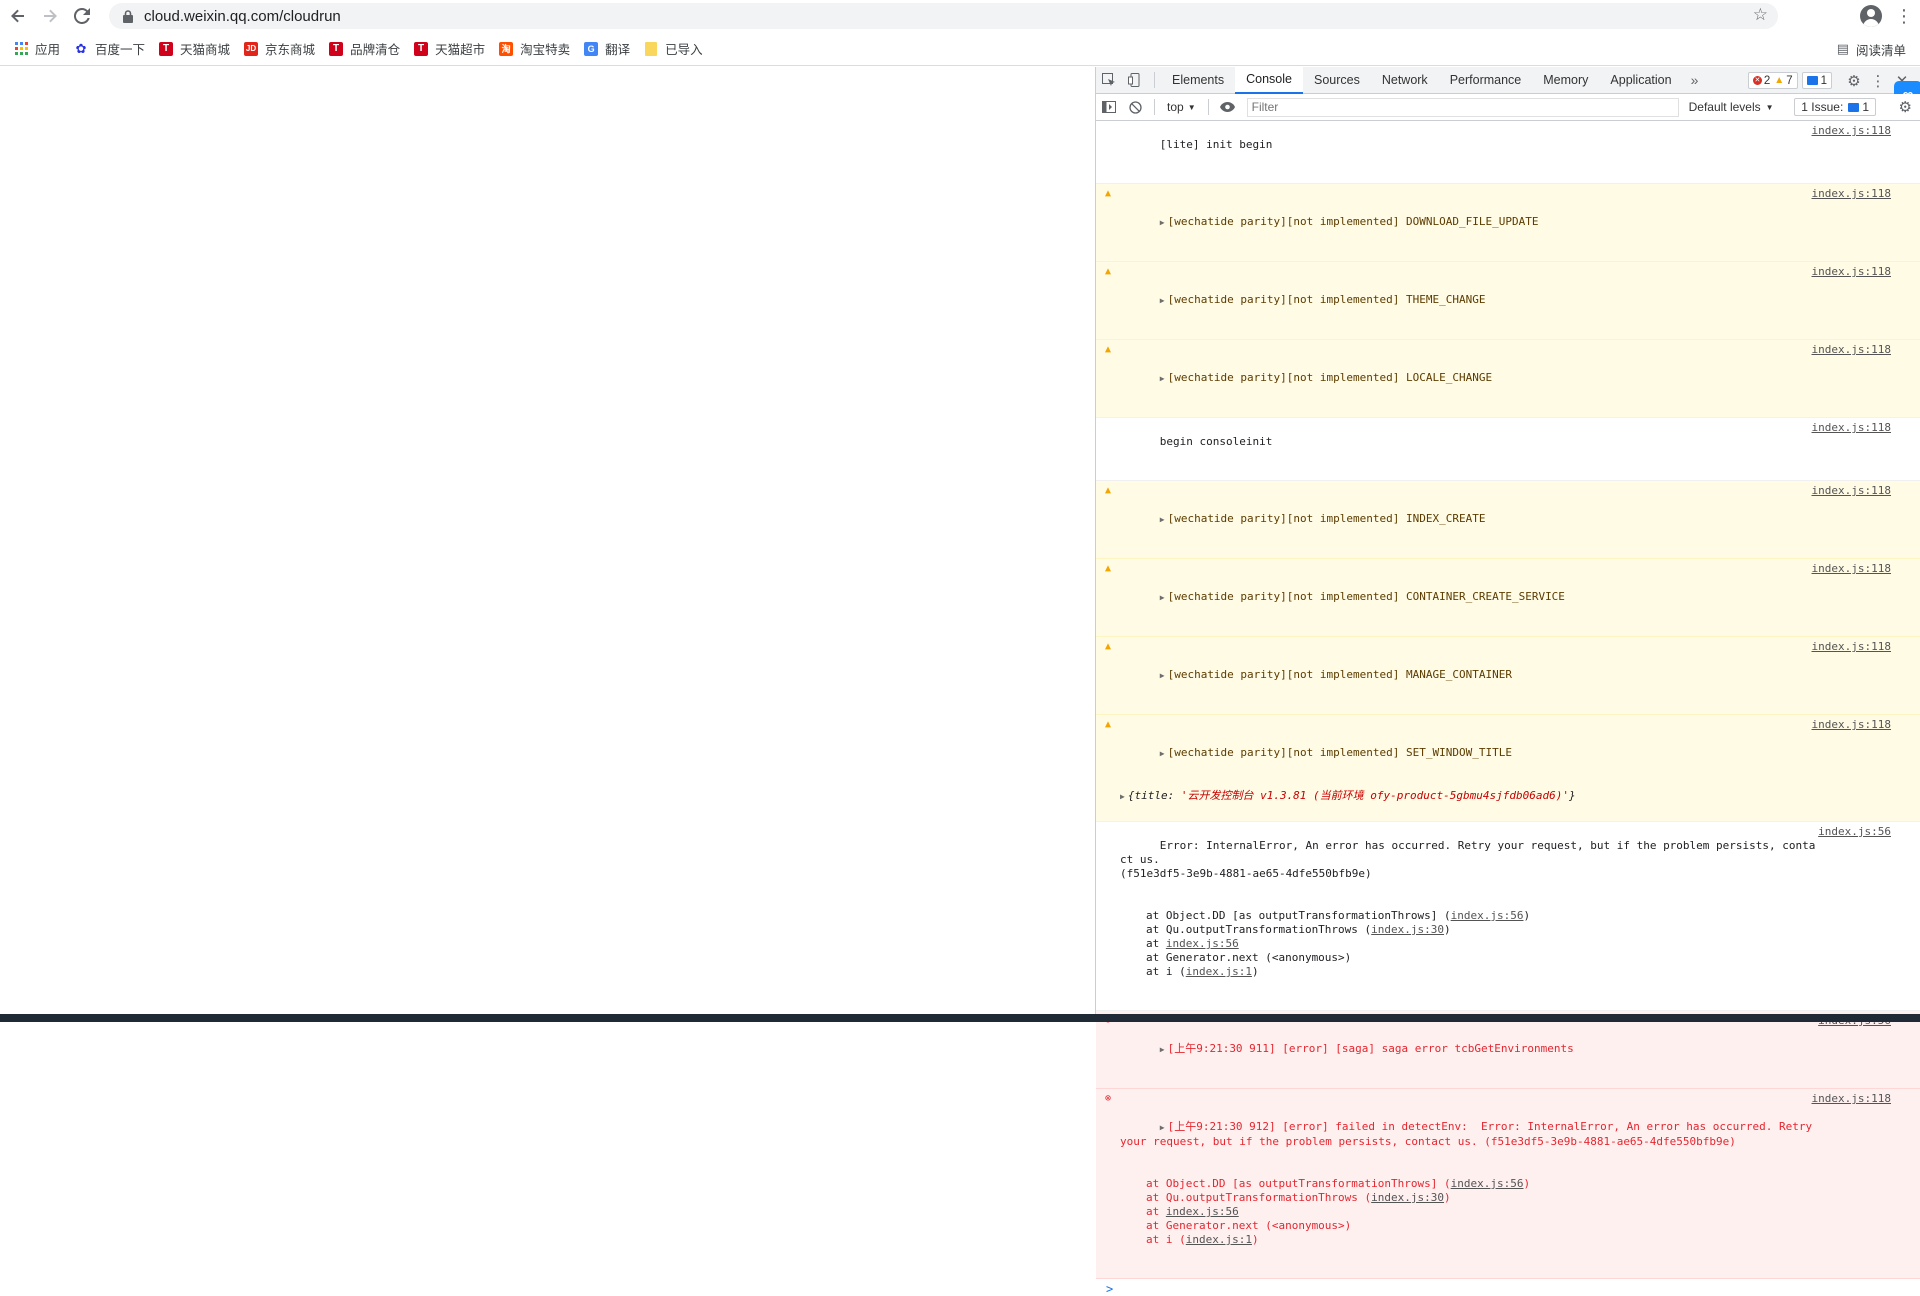  I want to click on person-icon, so click(1871, 18).